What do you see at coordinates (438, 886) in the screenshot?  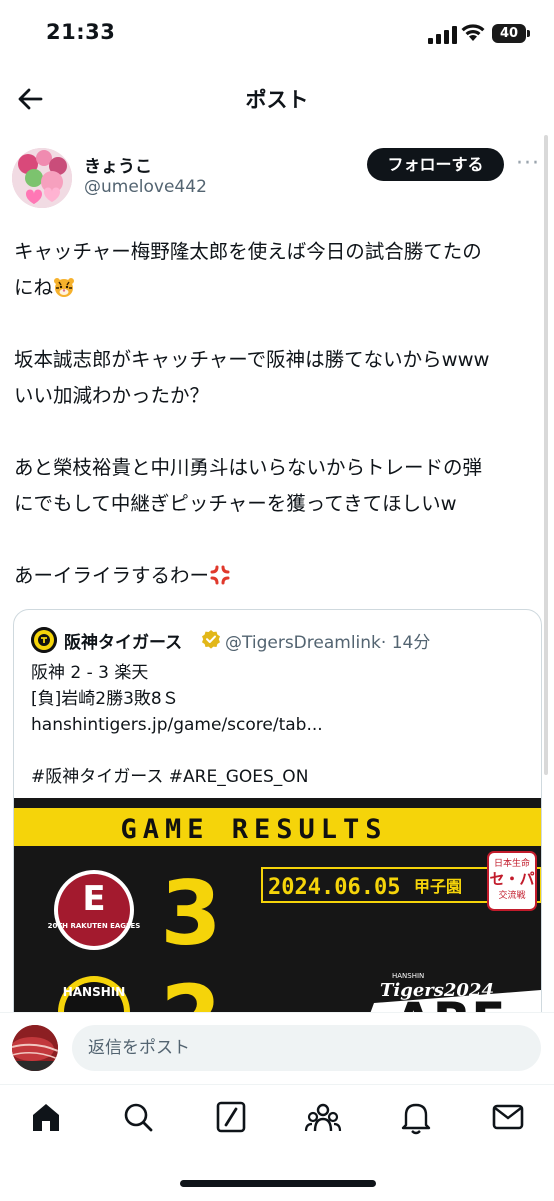 I see `game-venue: 甲子園` at bounding box center [438, 886].